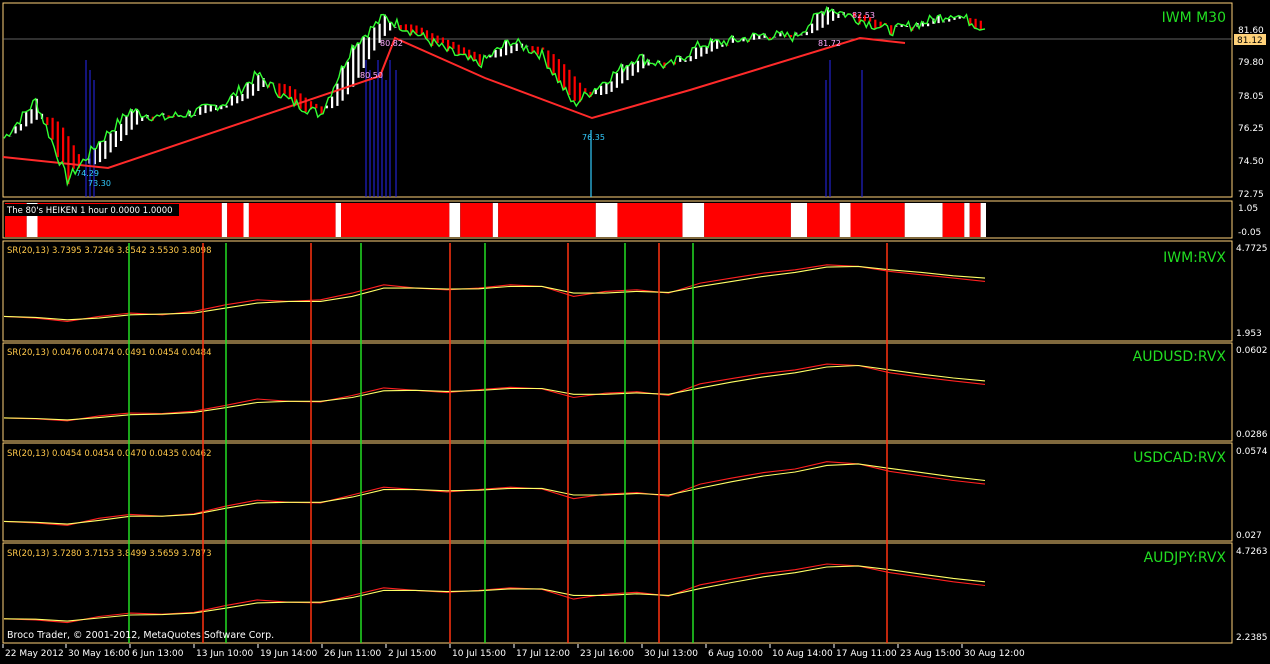 This screenshot has height=664, width=1270. What do you see at coordinates (994, 654) in the screenshot?
I see `date-label: 30 Aug 12:00` at bounding box center [994, 654].